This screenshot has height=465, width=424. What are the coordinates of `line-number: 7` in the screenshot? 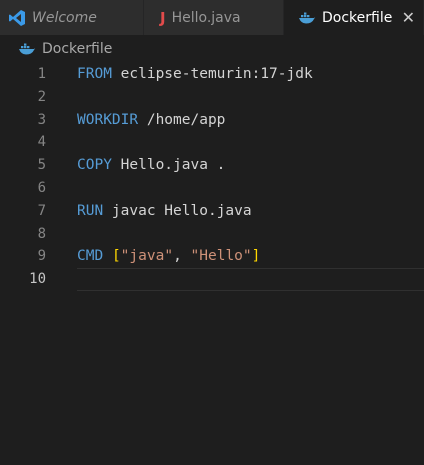 It's located at (41, 210).